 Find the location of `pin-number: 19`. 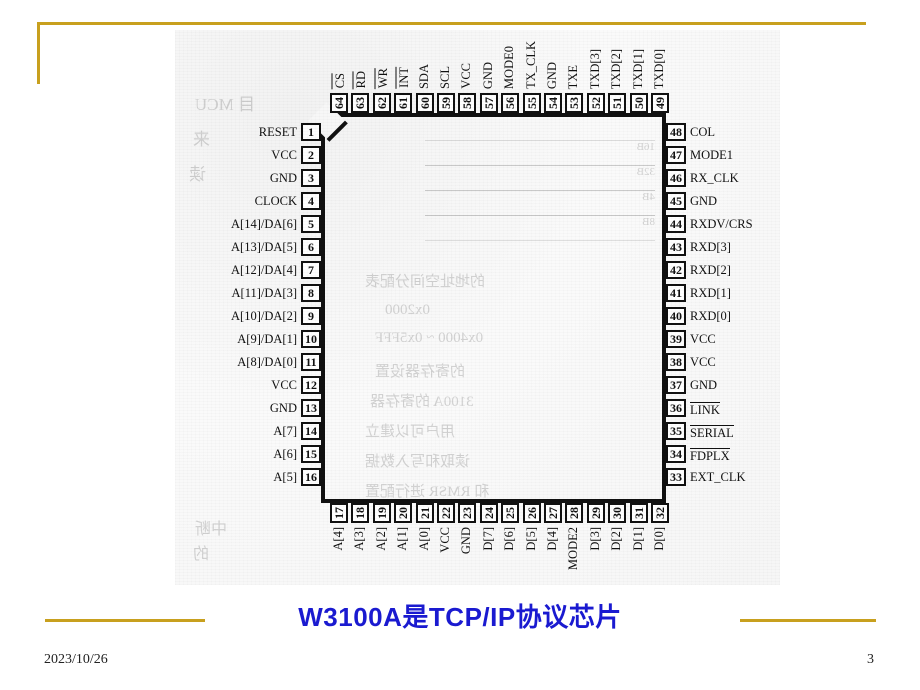

pin-number: 19 is located at coordinates (381, 513).